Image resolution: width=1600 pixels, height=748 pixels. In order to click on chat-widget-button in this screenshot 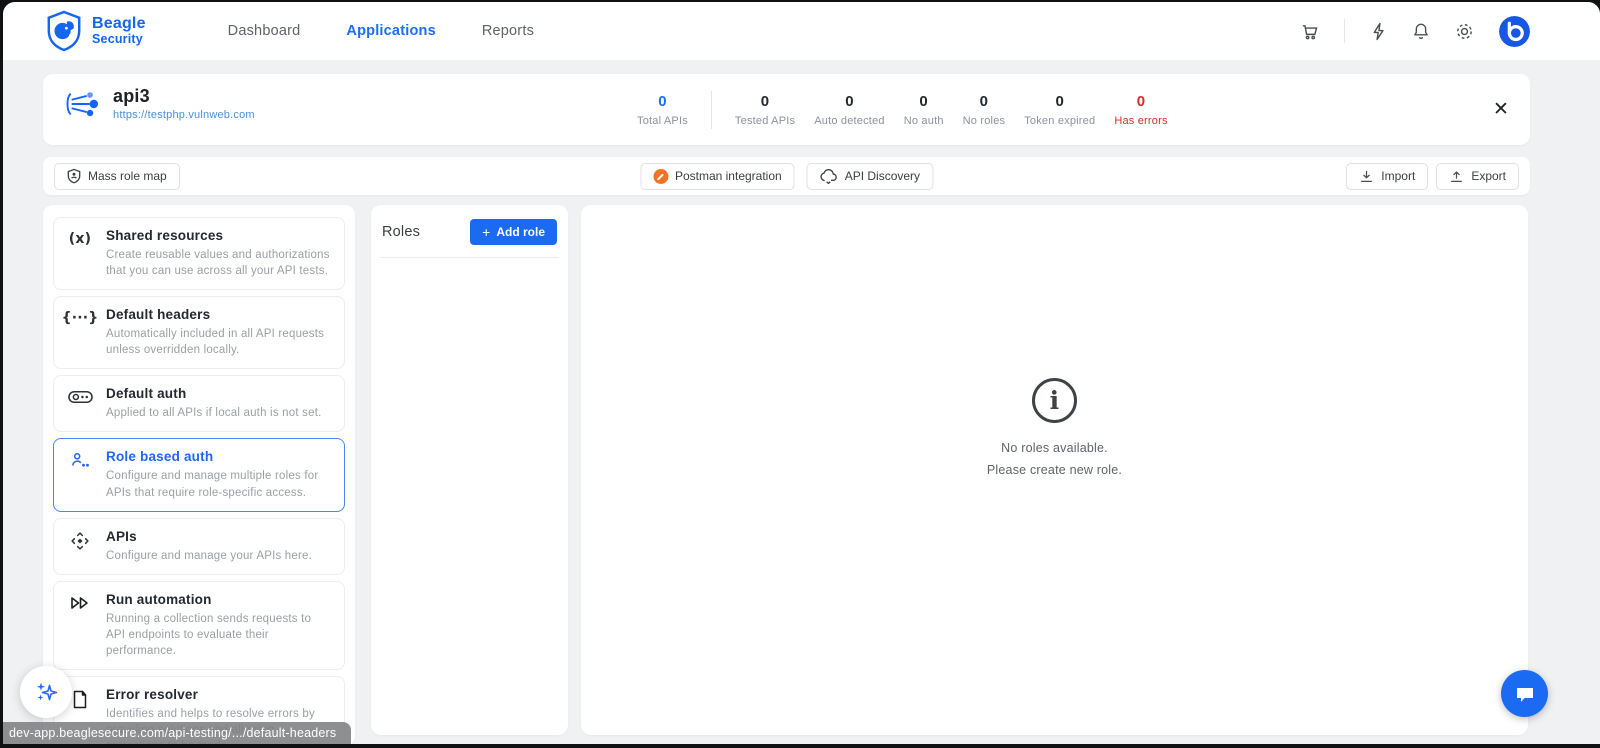, I will do `click(1524, 693)`.